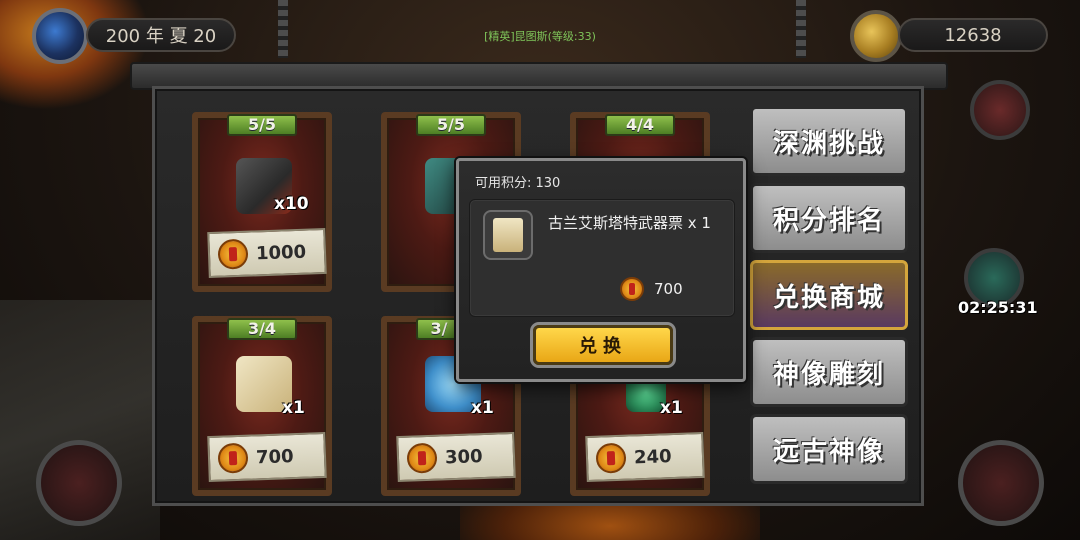 Image resolution: width=1080 pixels, height=540 pixels. I want to click on date-text: 200 年 夏 20, so click(161, 36).